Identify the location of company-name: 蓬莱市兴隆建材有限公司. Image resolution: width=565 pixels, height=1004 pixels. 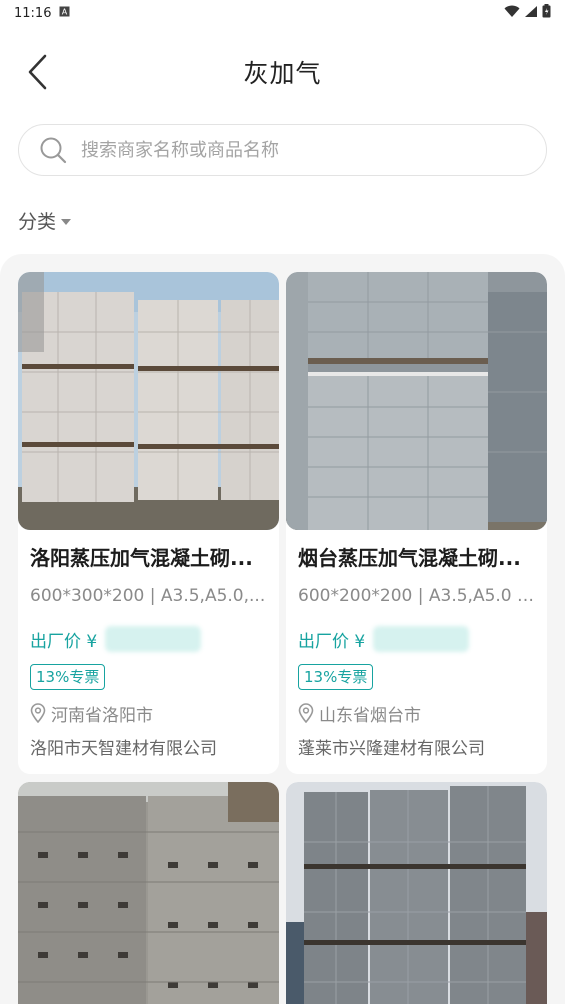
(391, 749).